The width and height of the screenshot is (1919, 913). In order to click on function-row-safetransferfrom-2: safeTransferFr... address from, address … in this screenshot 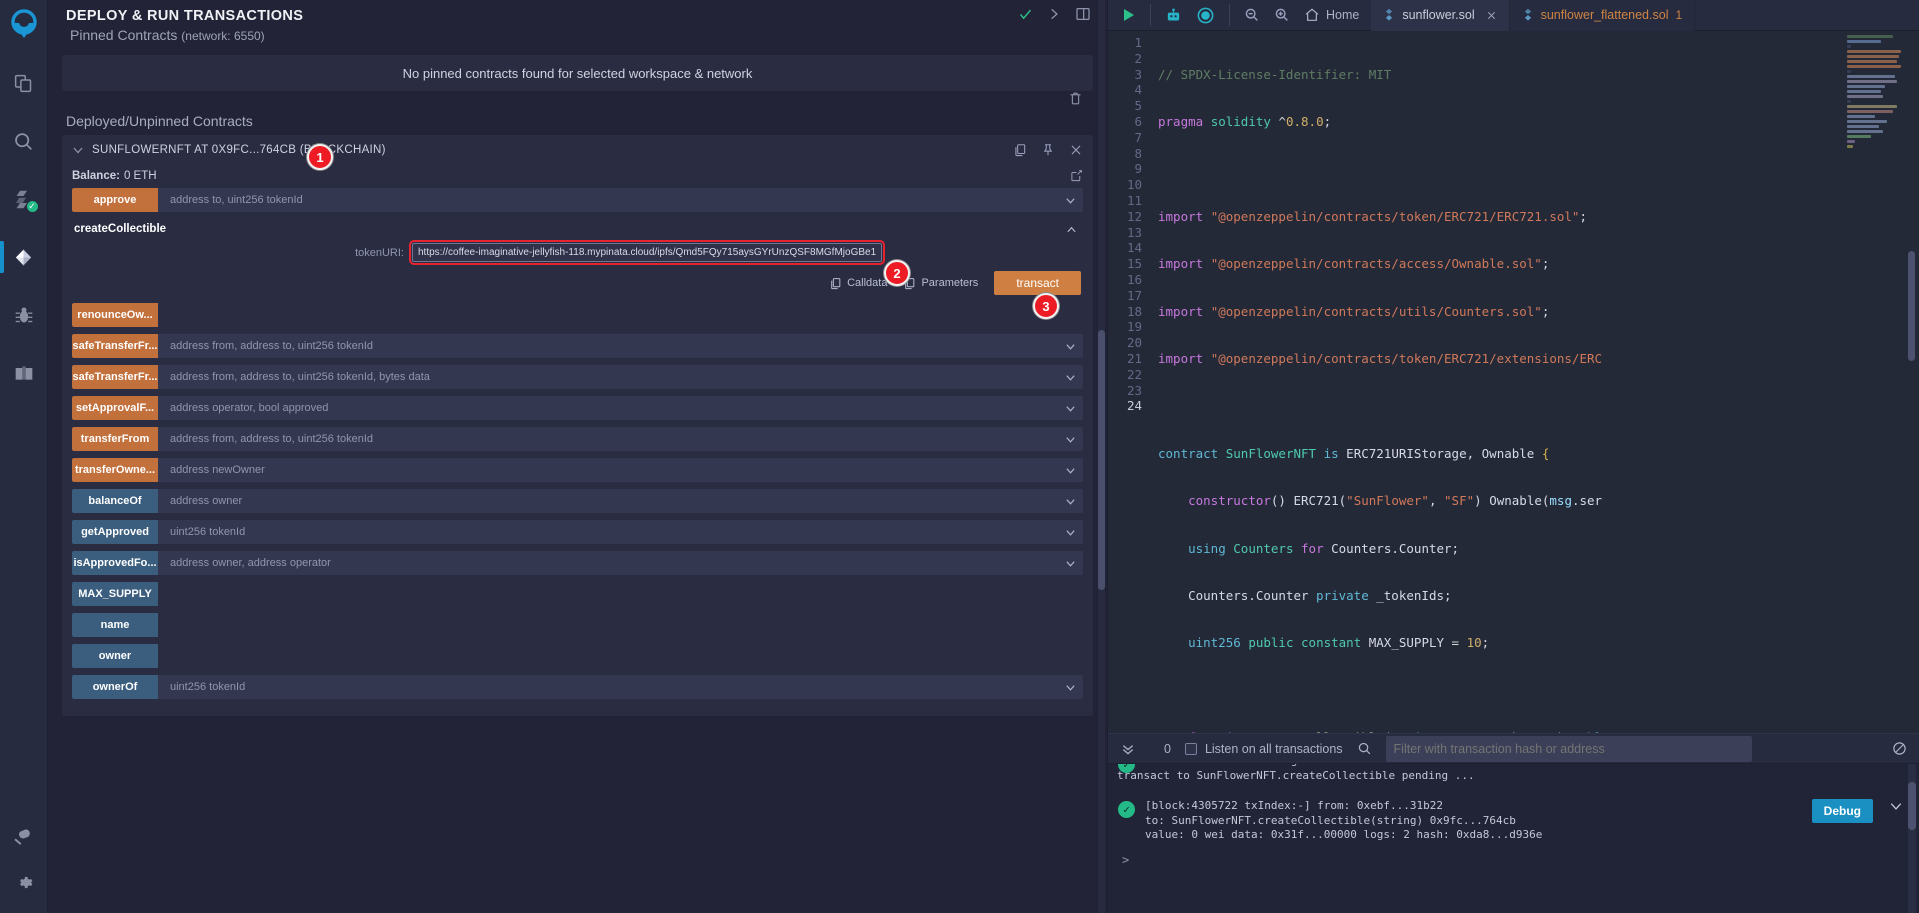, I will do `click(577, 377)`.